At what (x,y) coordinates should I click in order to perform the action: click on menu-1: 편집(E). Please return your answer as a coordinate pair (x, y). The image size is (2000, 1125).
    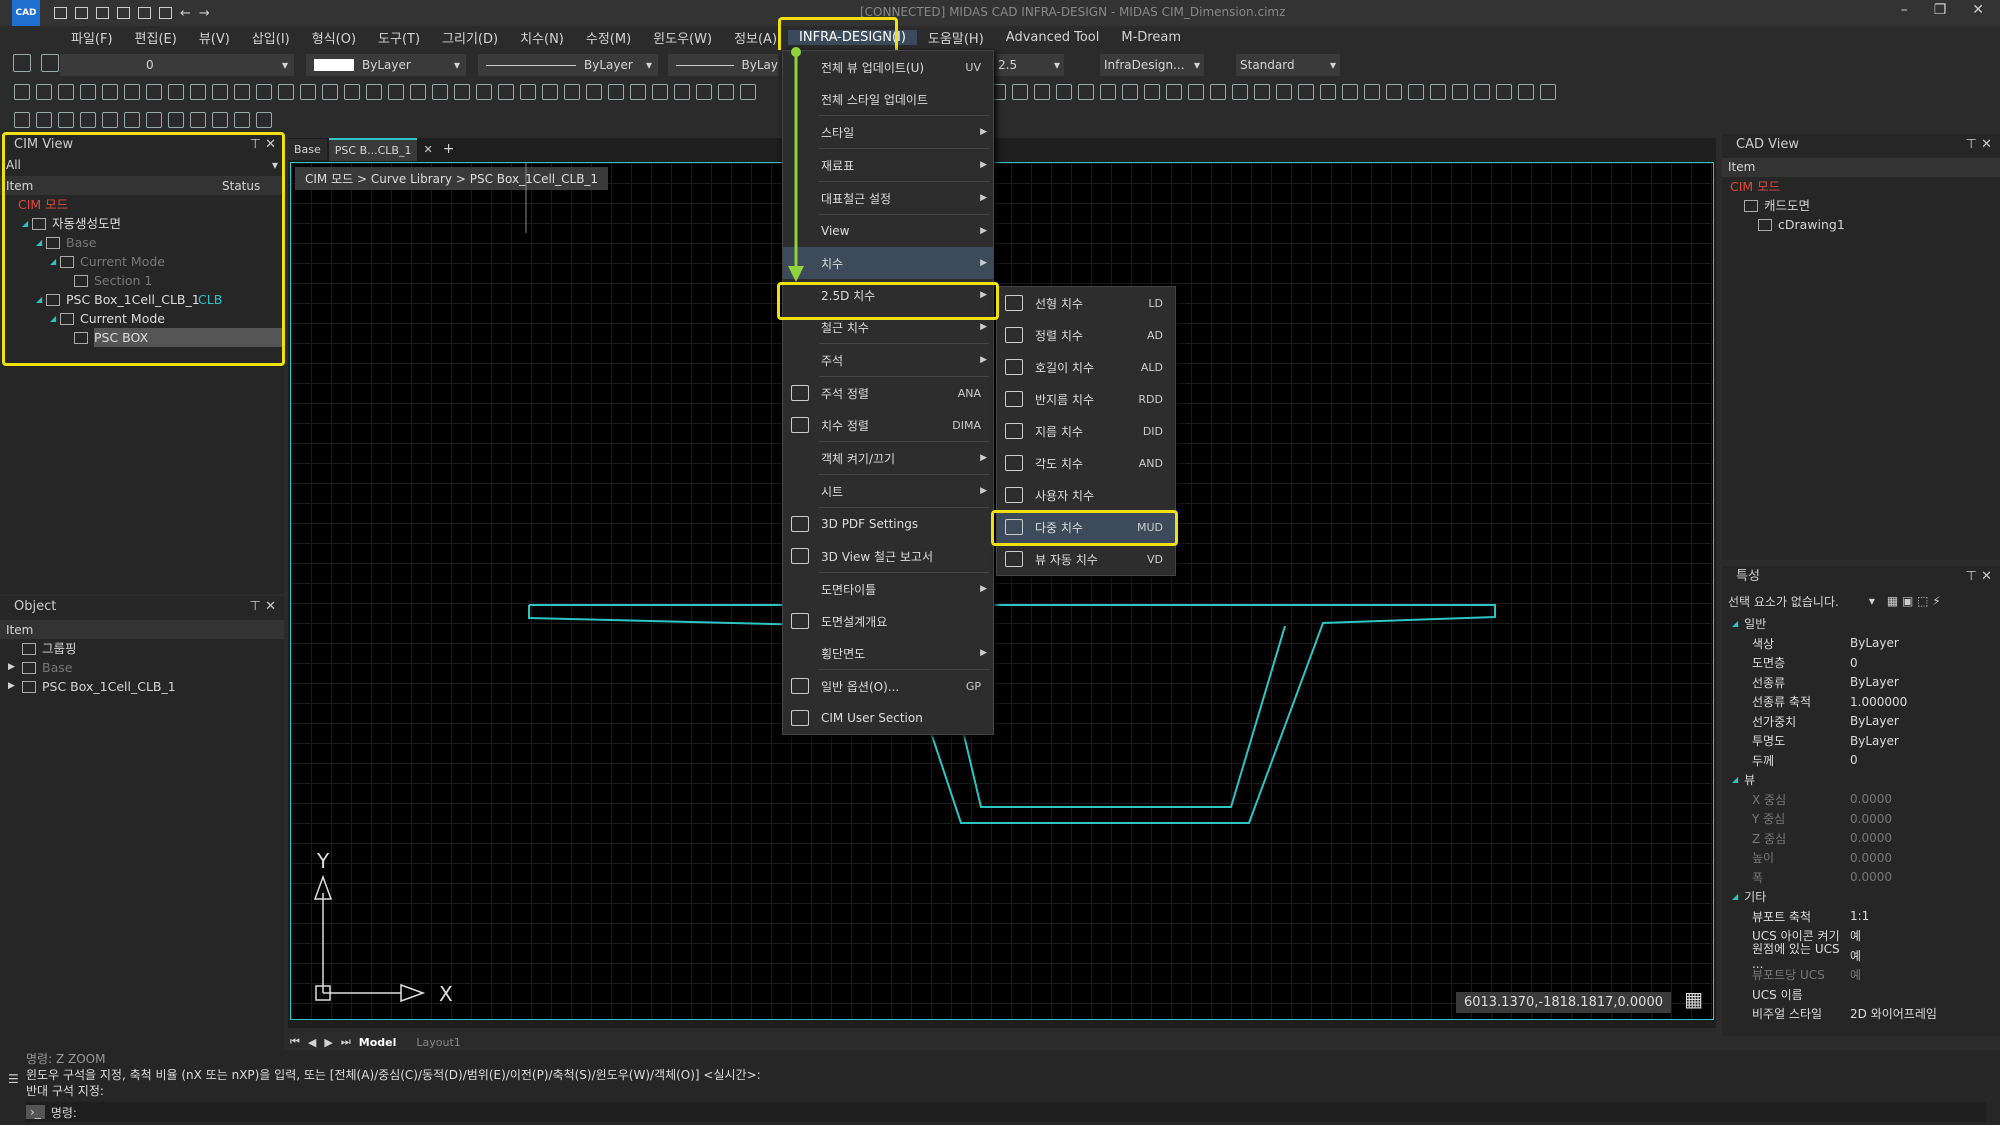
    Looking at the image, I should click on (156, 37).